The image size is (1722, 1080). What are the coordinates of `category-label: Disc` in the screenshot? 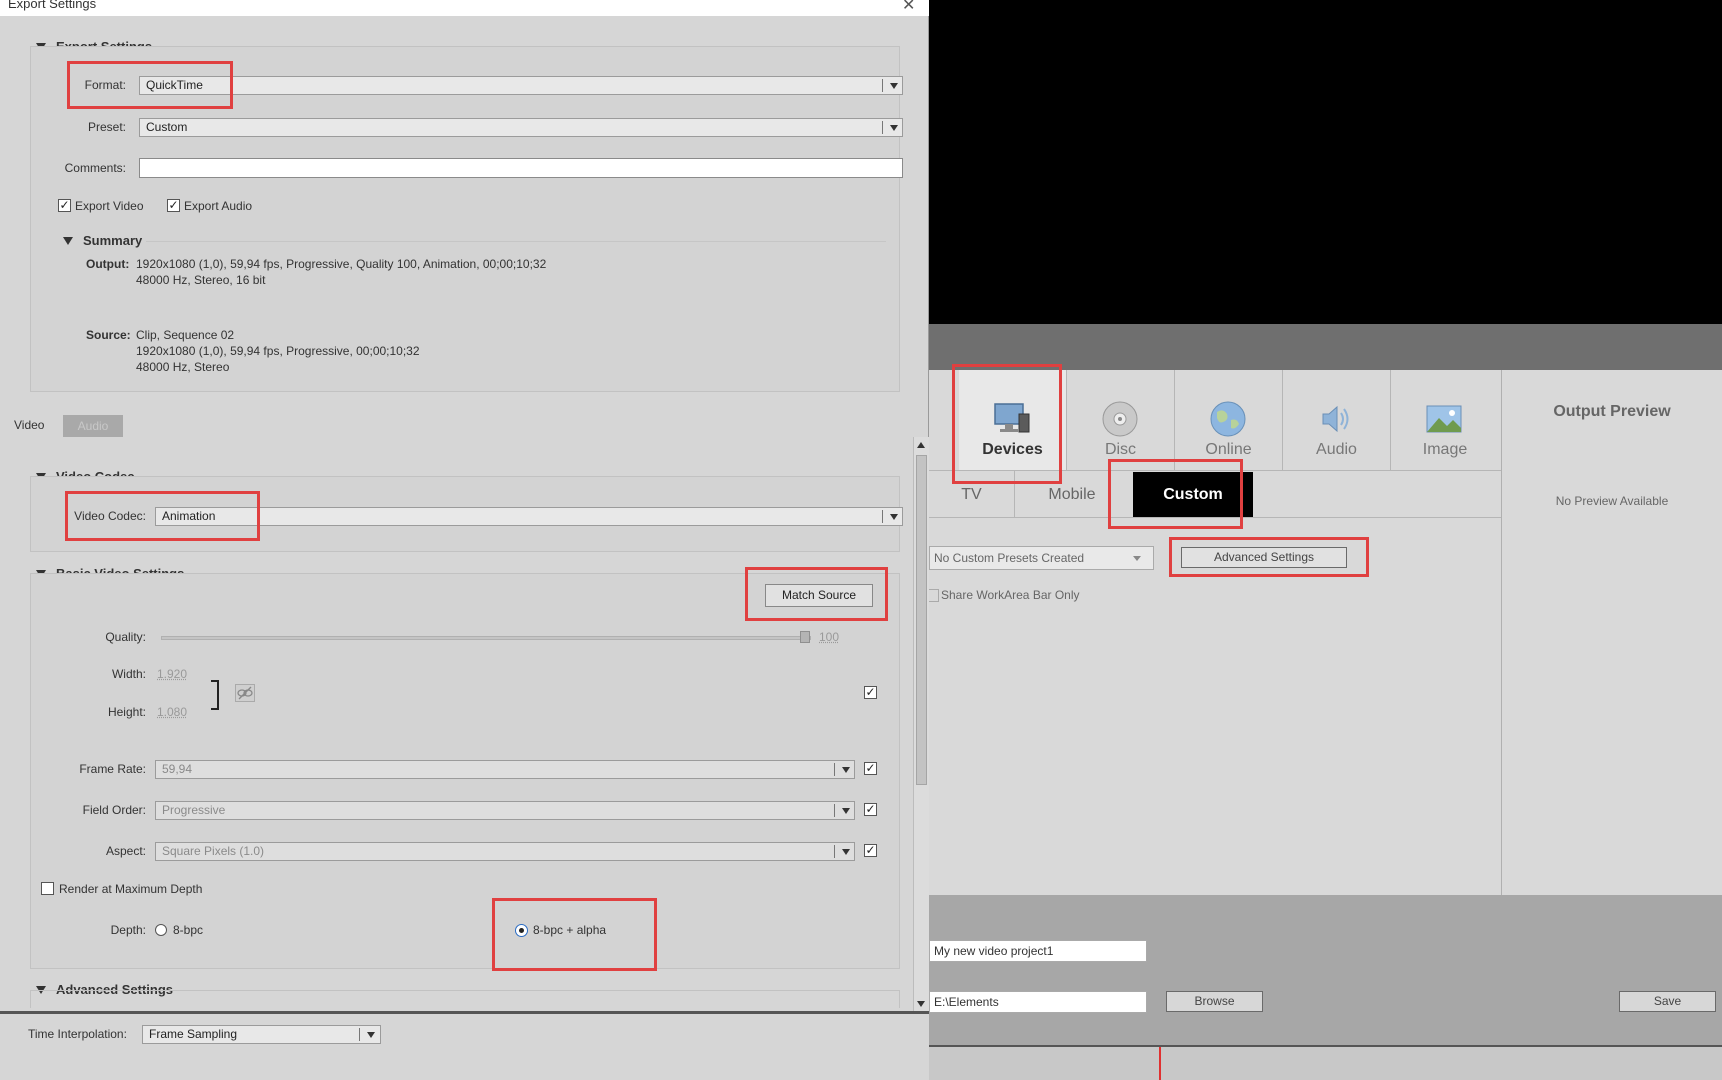 It's located at (1120, 450).